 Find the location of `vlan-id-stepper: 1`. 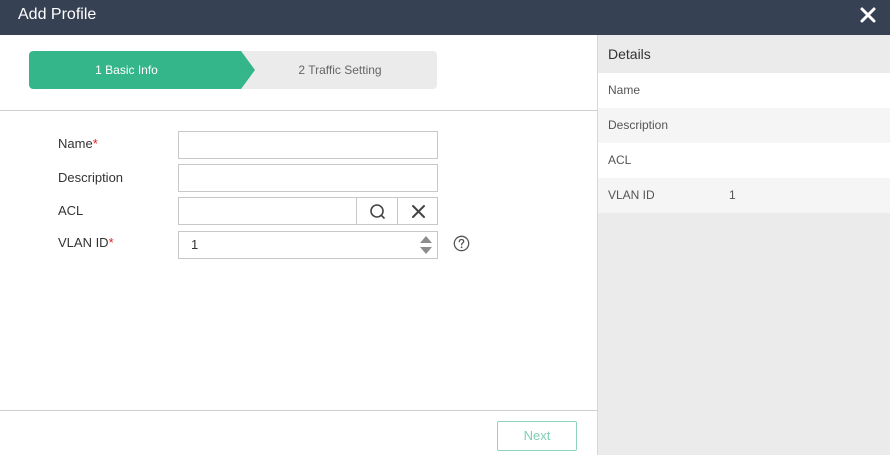

vlan-id-stepper: 1 is located at coordinates (308, 245).